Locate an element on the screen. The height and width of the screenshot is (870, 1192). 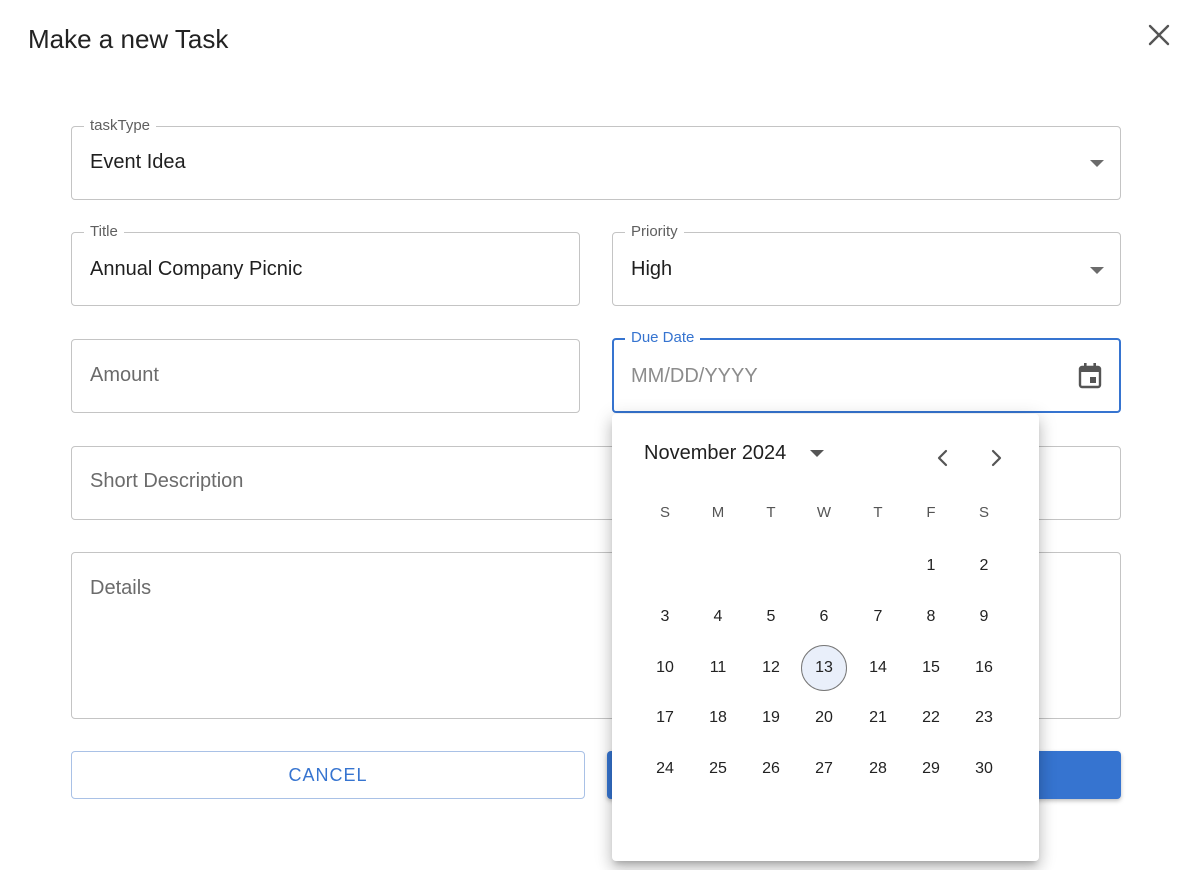
calendar-day: 18 is located at coordinates (718, 718).